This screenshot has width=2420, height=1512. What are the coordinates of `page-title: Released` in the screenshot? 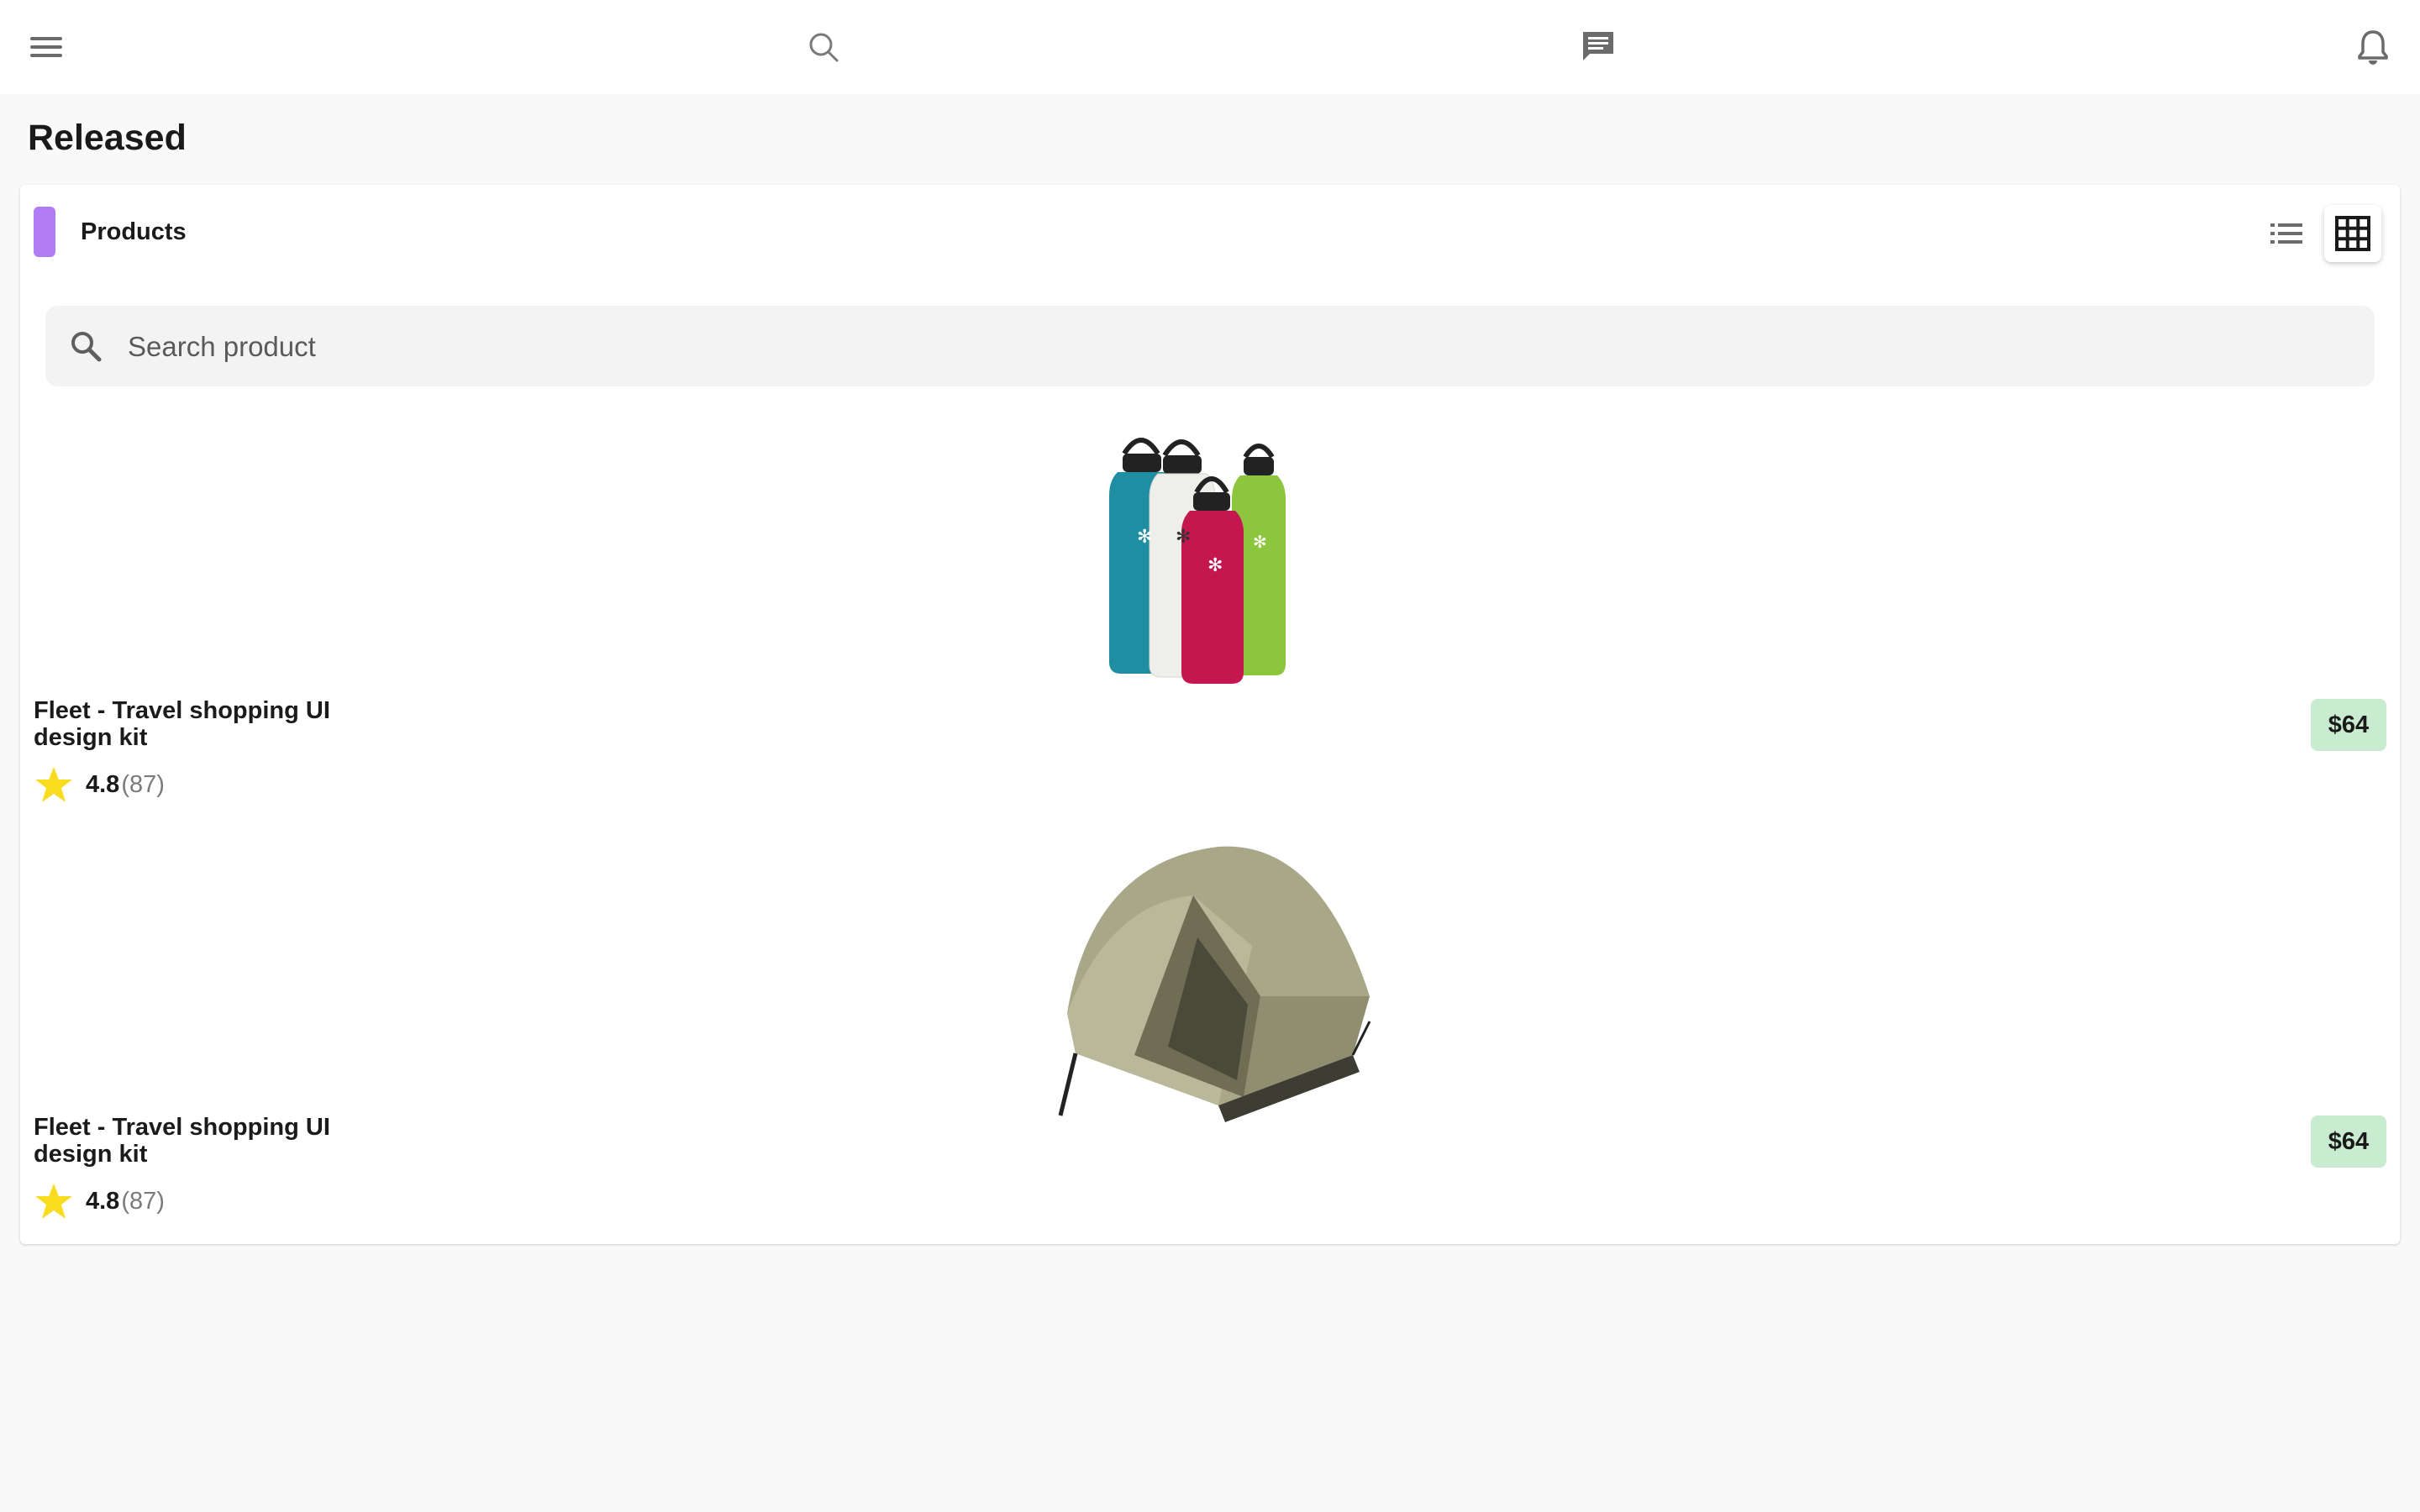 It's located at (107, 138).